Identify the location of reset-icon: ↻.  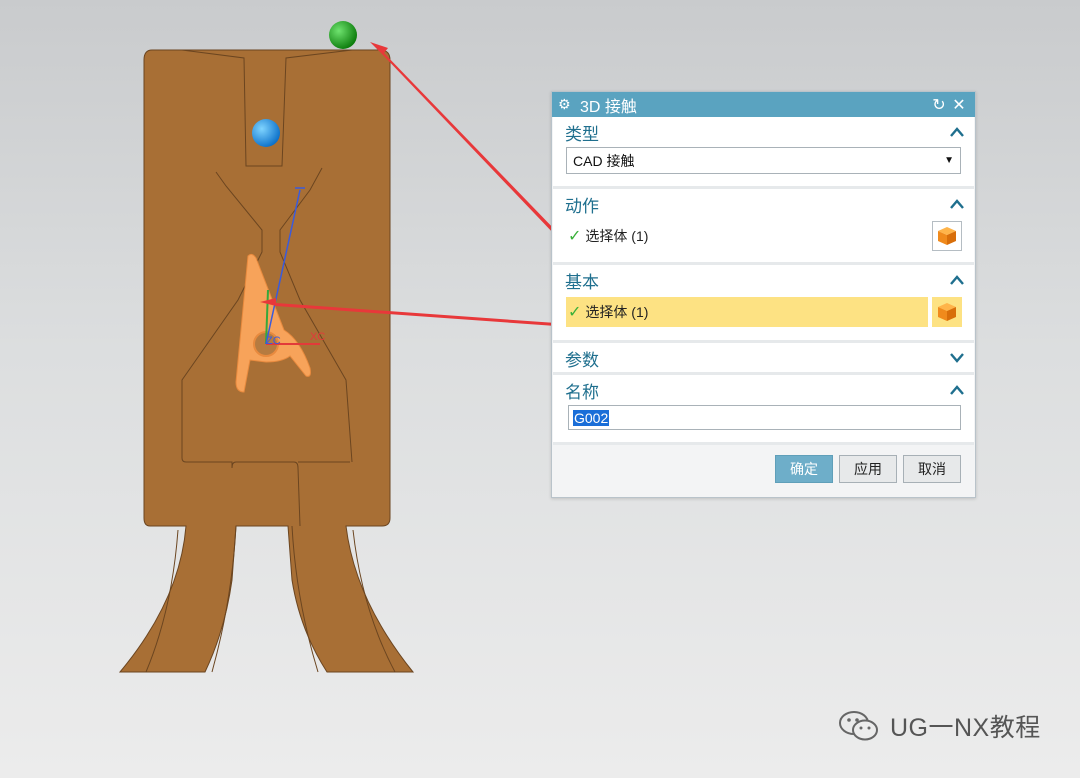
(939, 105).